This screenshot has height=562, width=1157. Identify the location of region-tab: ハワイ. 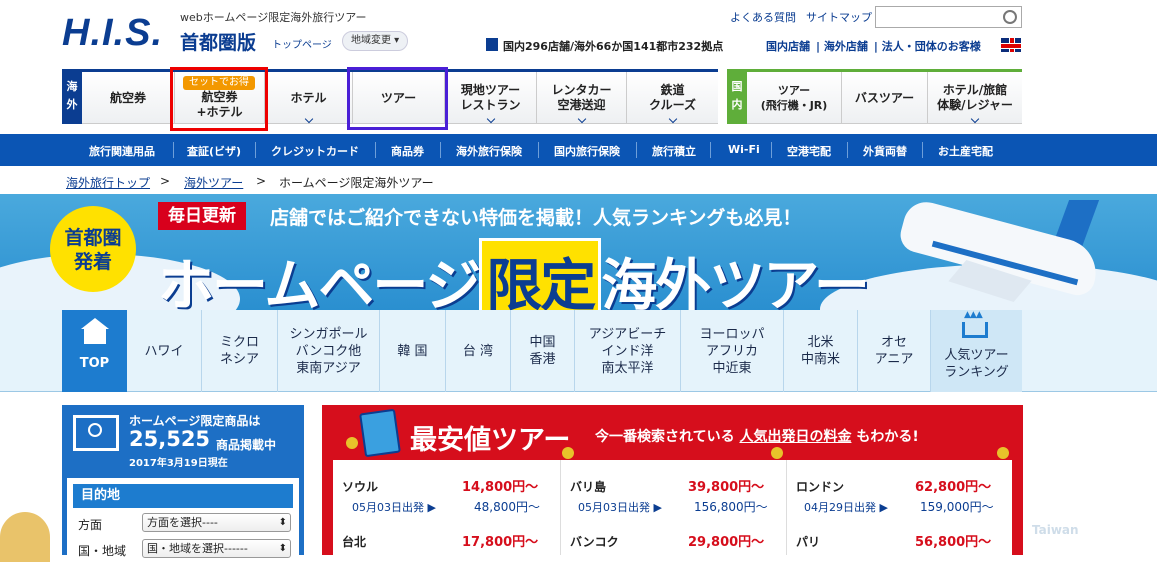
(164, 351).